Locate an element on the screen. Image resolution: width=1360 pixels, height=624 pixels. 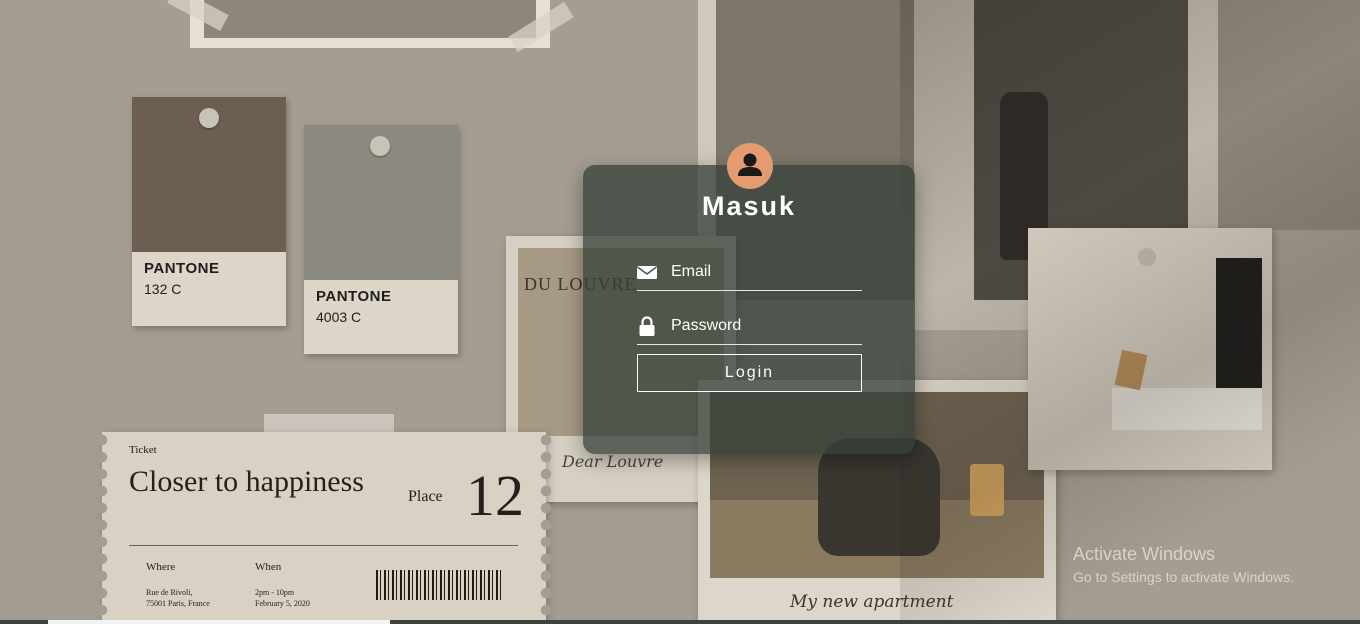
login-title: Masuk is located at coordinates (749, 206).